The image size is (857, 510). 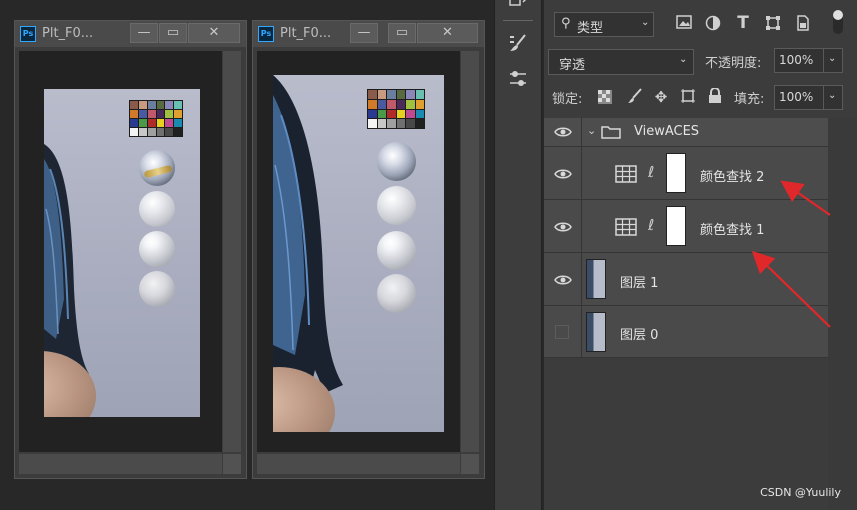 What do you see at coordinates (605, 97) in the screenshot?
I see `lock-transparent-pixels-icon` at bounding box center [605, 97].